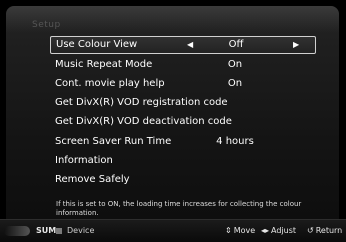 The height and width of the screenshot is (242, 346). I want to click on menu-item-label: Information, so click(84, 160).